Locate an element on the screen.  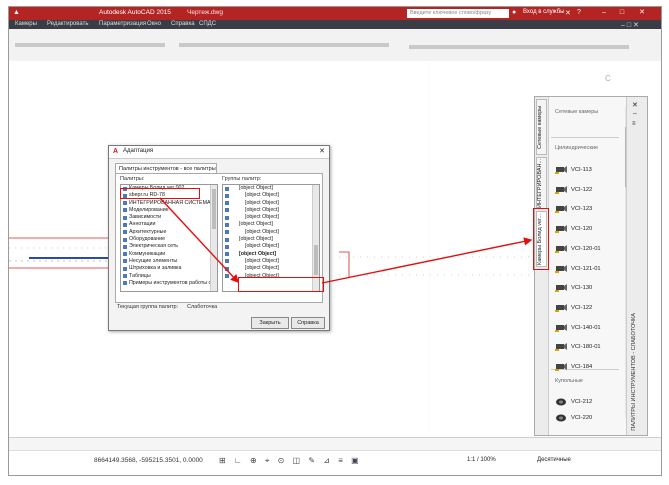
camera-model-label: VCI-123 is located at coordinates (582, 209).